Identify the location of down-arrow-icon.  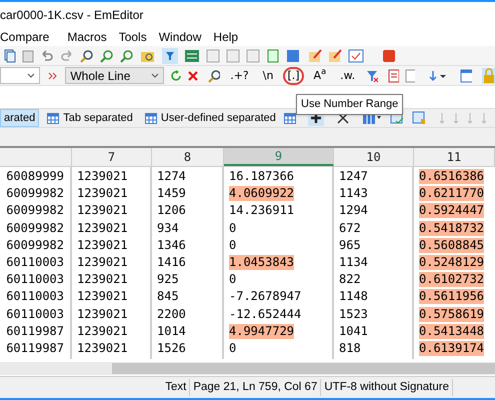
(437, 76).